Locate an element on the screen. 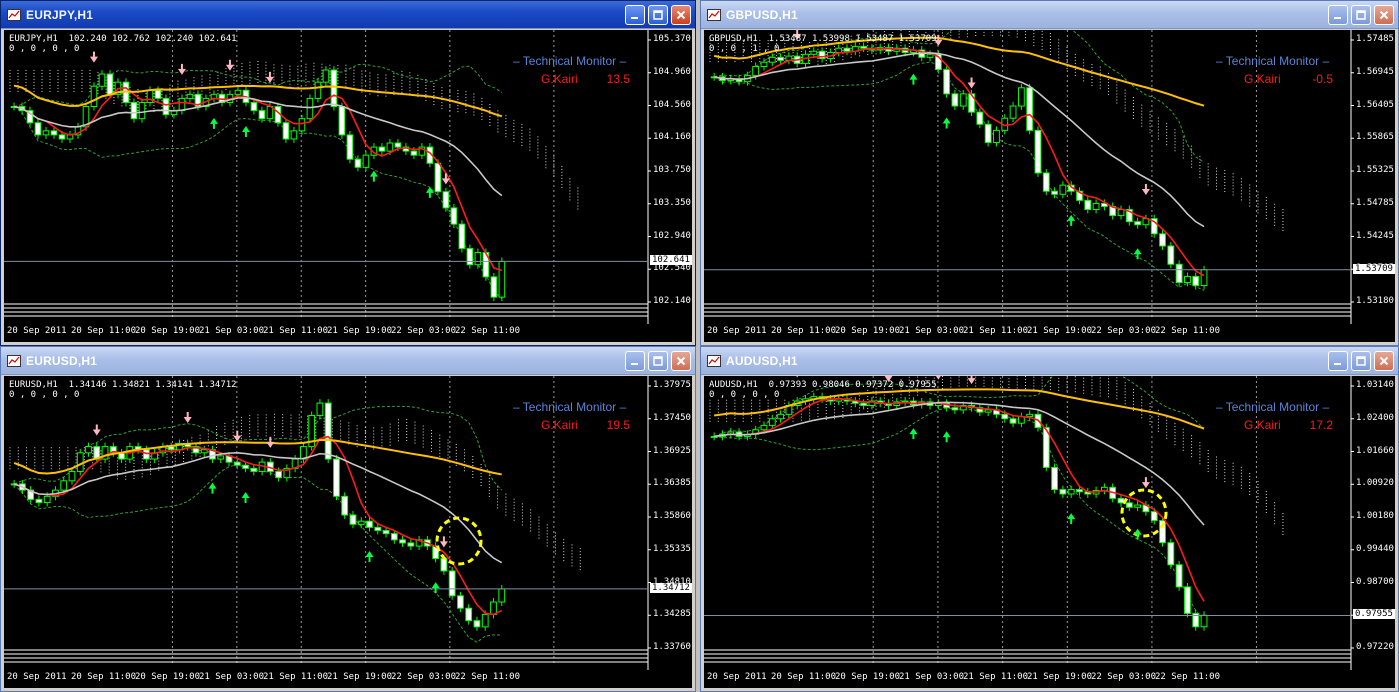 This screenshot has width=1399, height=692. price-tick-label: 1.36385 is located at coordinates (672, 483).